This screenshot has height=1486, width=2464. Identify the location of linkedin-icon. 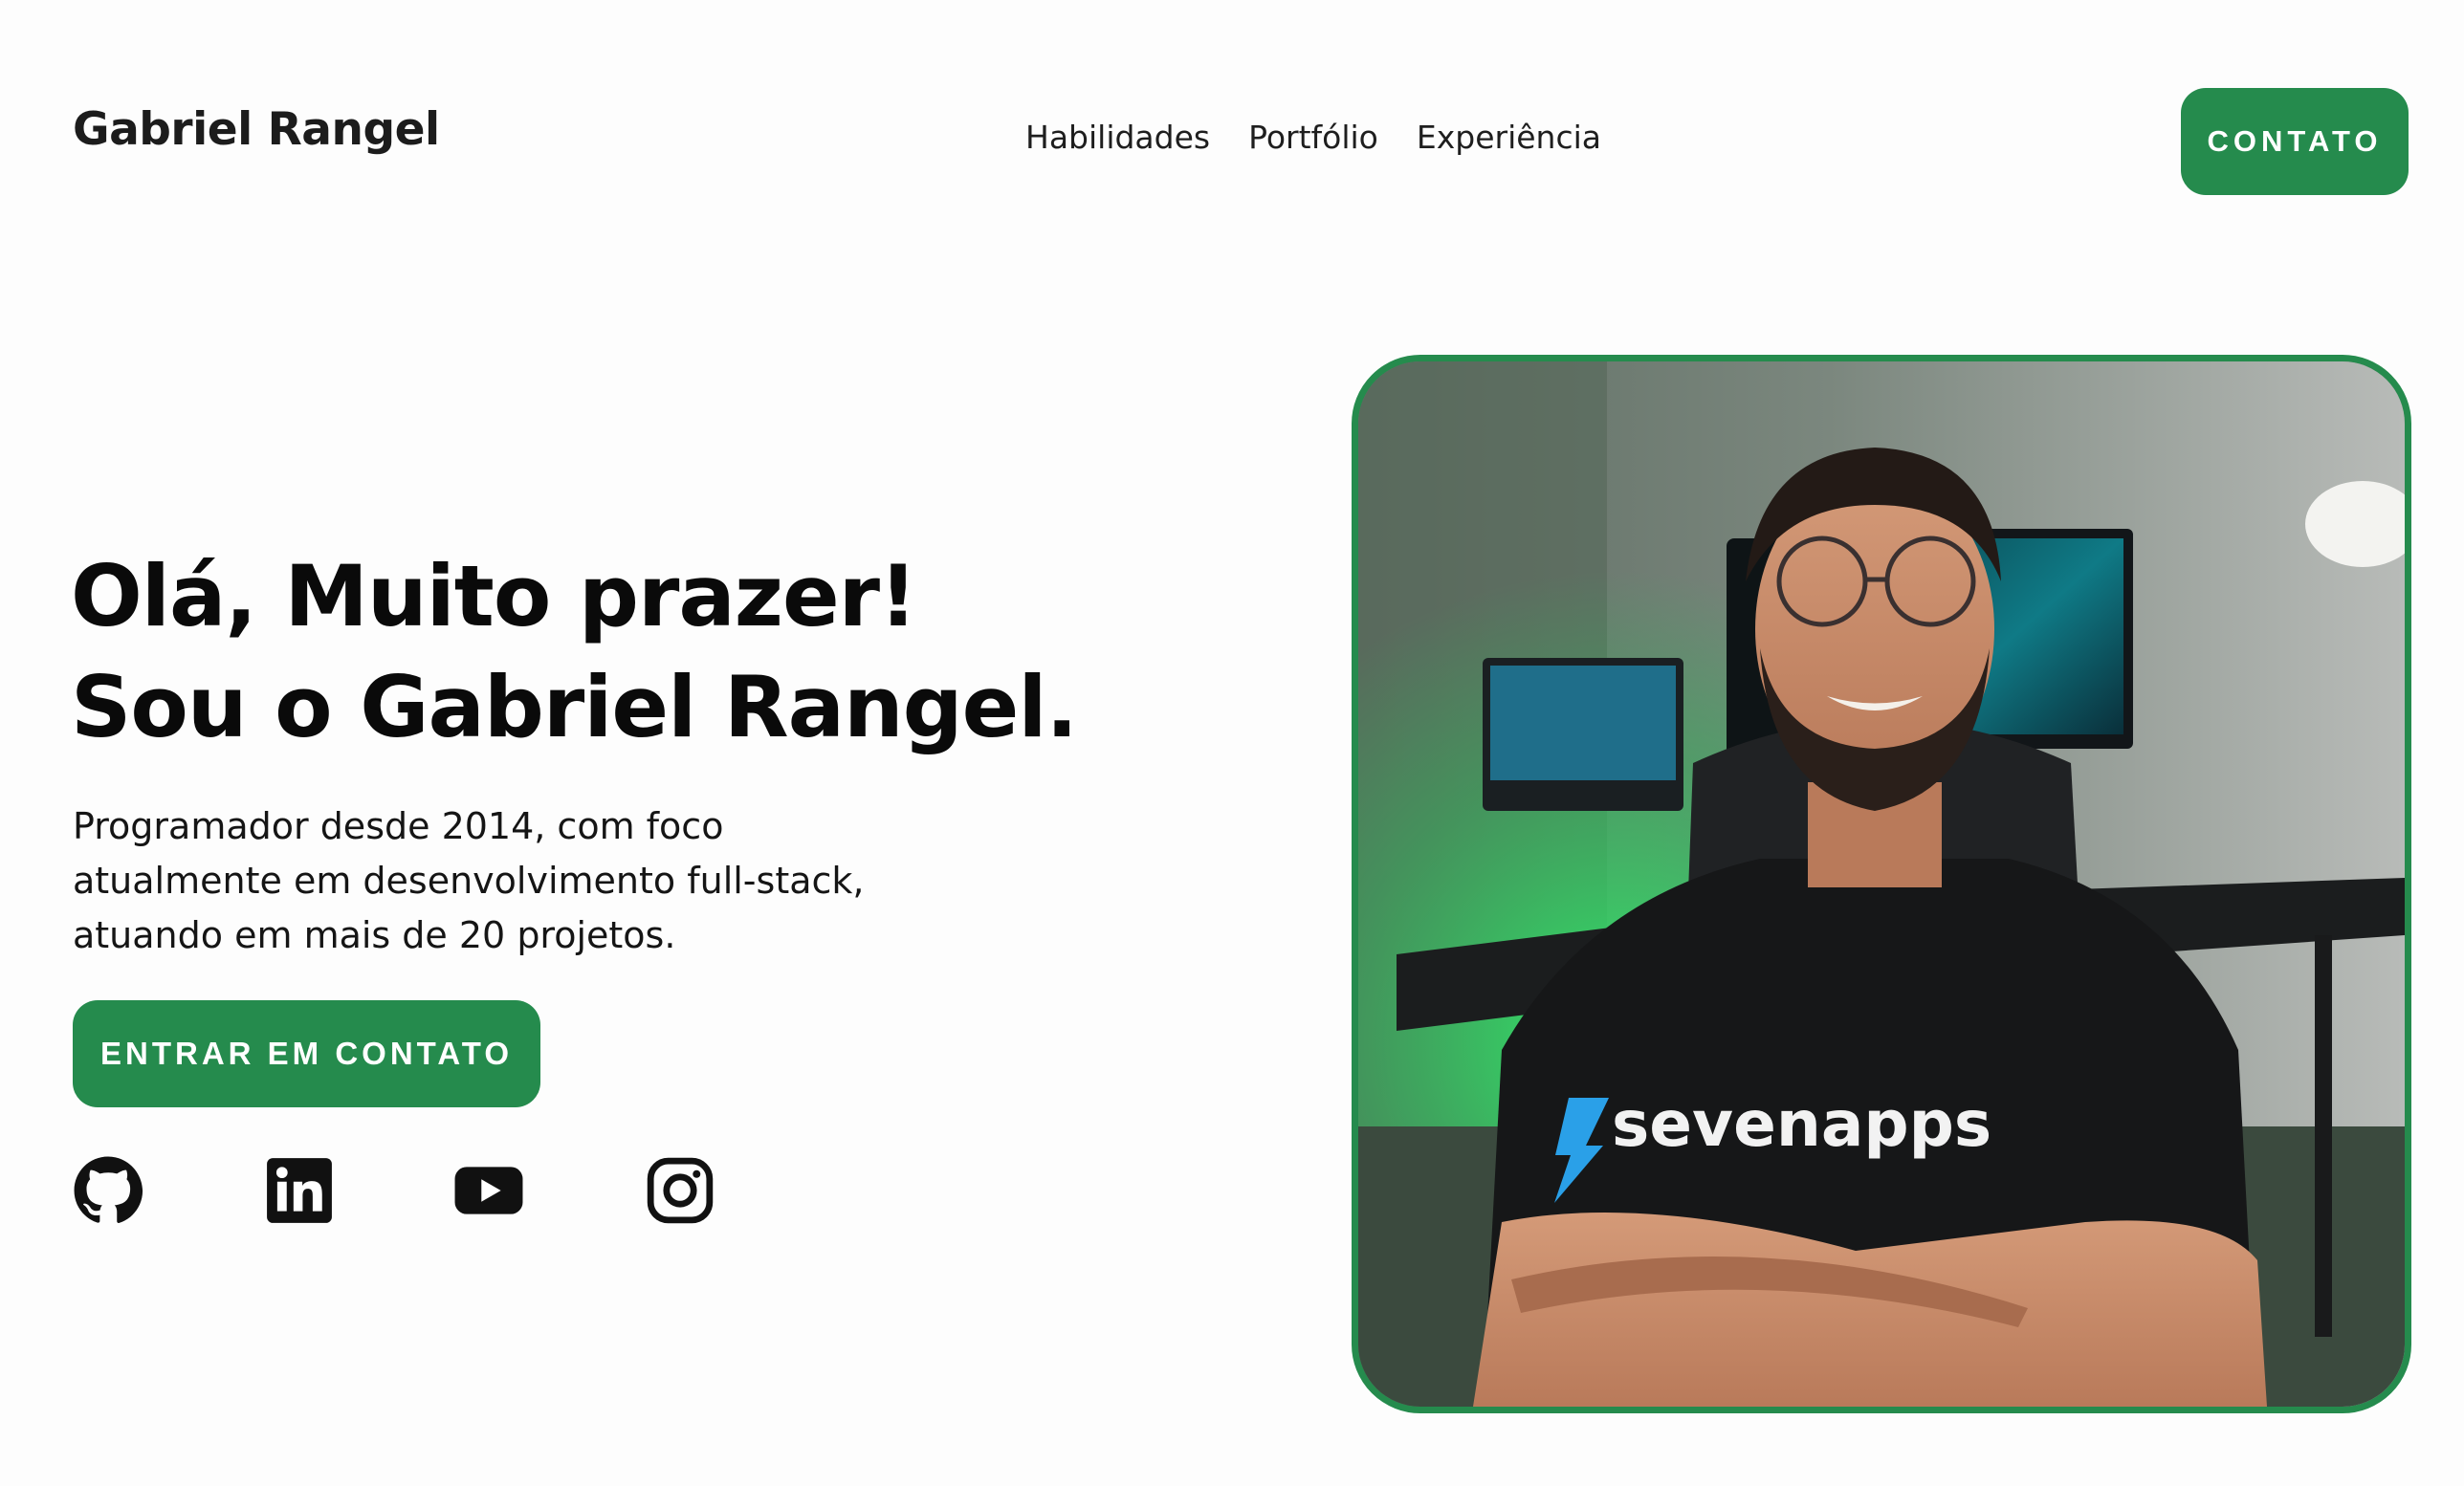
(299, 1191).